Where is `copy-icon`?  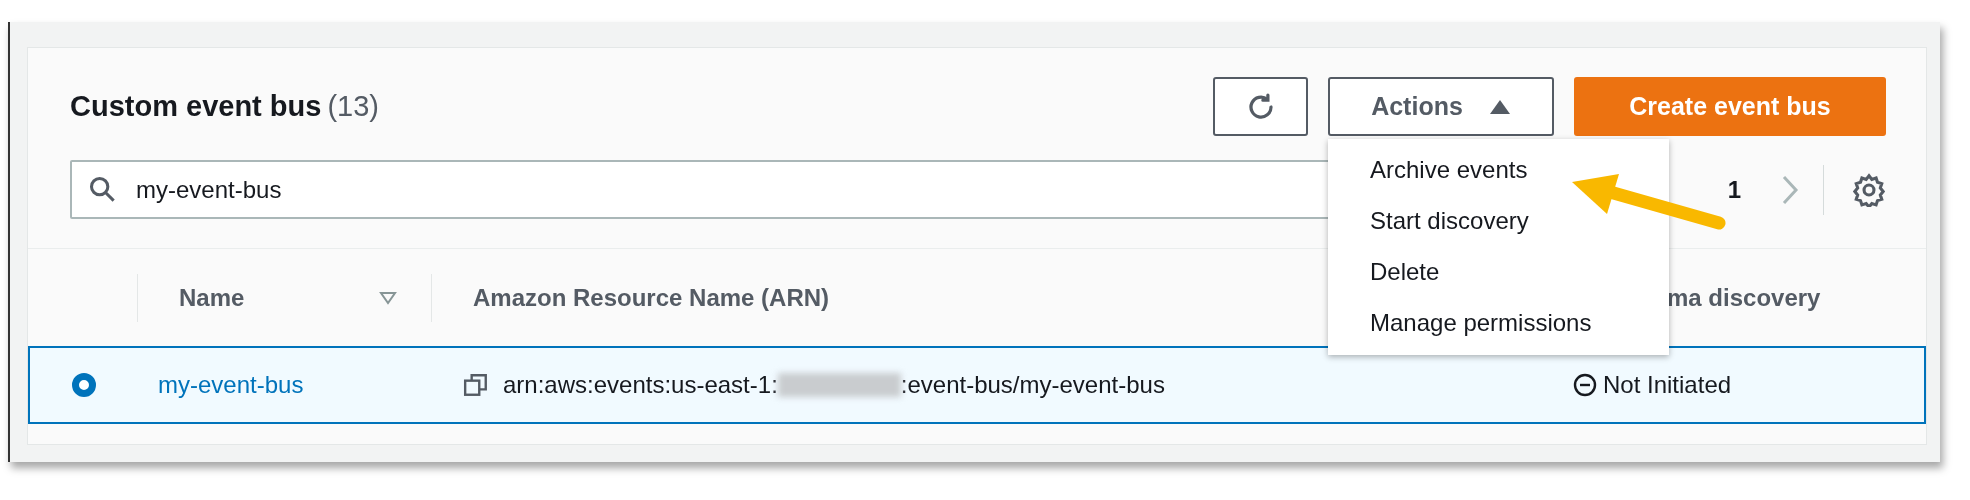
copy-icon is located at coordinates (476, 385).